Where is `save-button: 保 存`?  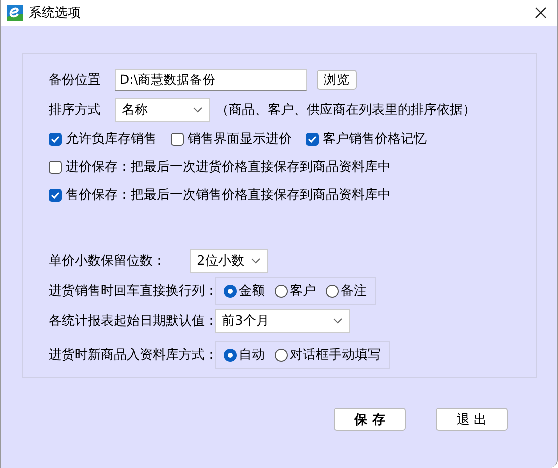 save-button: 保 存 is located at coordinates (370, 419).